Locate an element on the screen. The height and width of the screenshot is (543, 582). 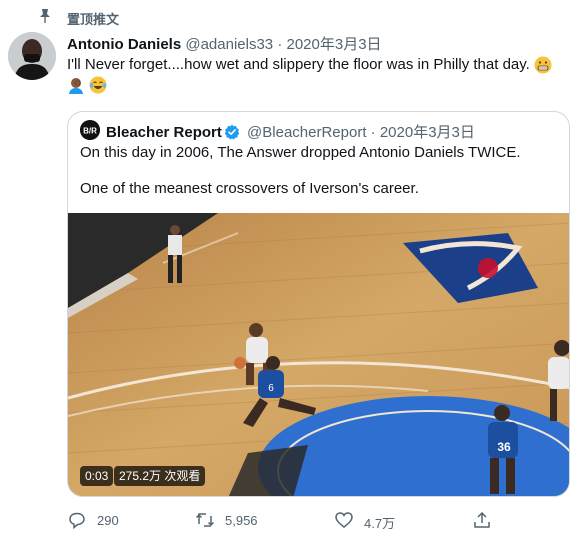
reply-count: 290 is located at coordinates (108, 520).